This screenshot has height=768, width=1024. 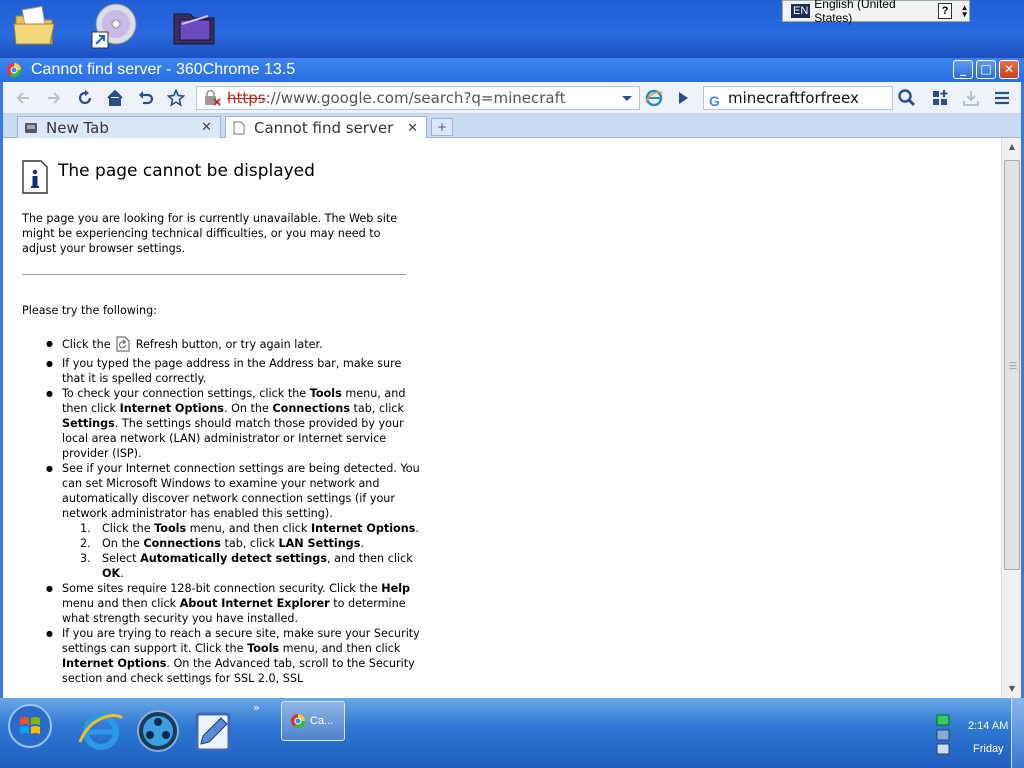 I want to click on internet-explorer-icon, so click(x=101, y=731).